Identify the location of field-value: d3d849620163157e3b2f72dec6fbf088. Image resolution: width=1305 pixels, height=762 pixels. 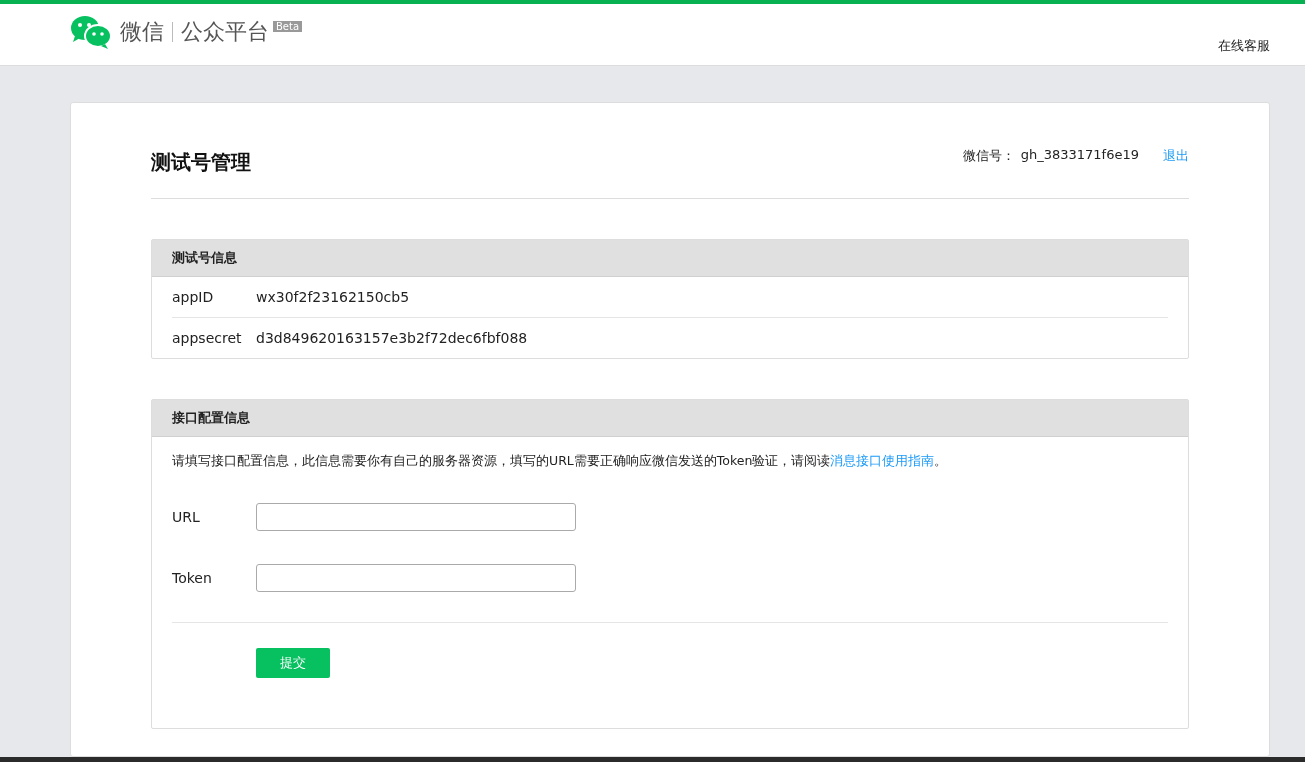
(392, 338).